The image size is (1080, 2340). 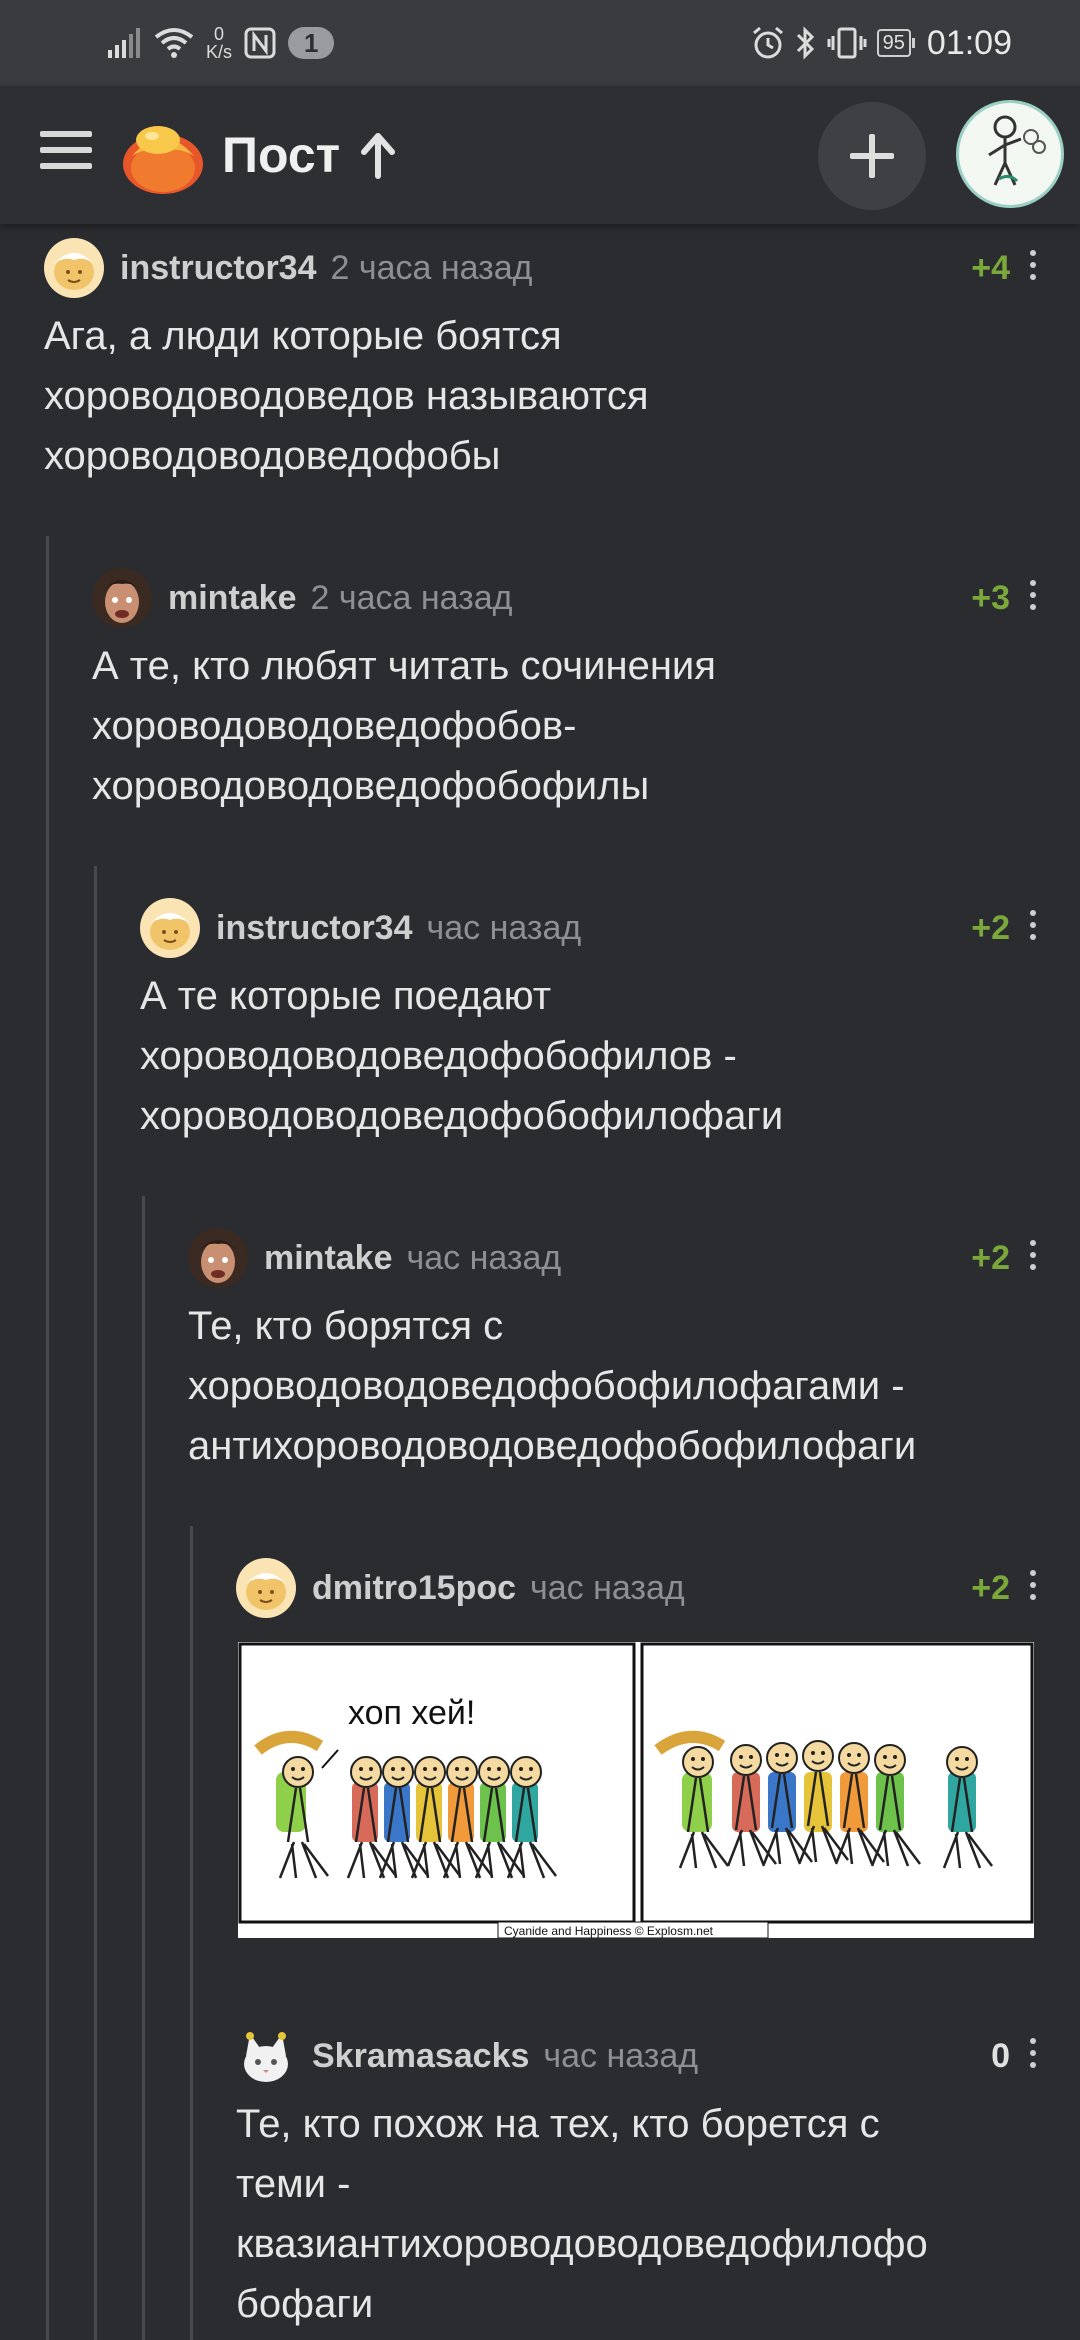 I want to click on status-right: 95 01:09, so click(x=881, y=43).